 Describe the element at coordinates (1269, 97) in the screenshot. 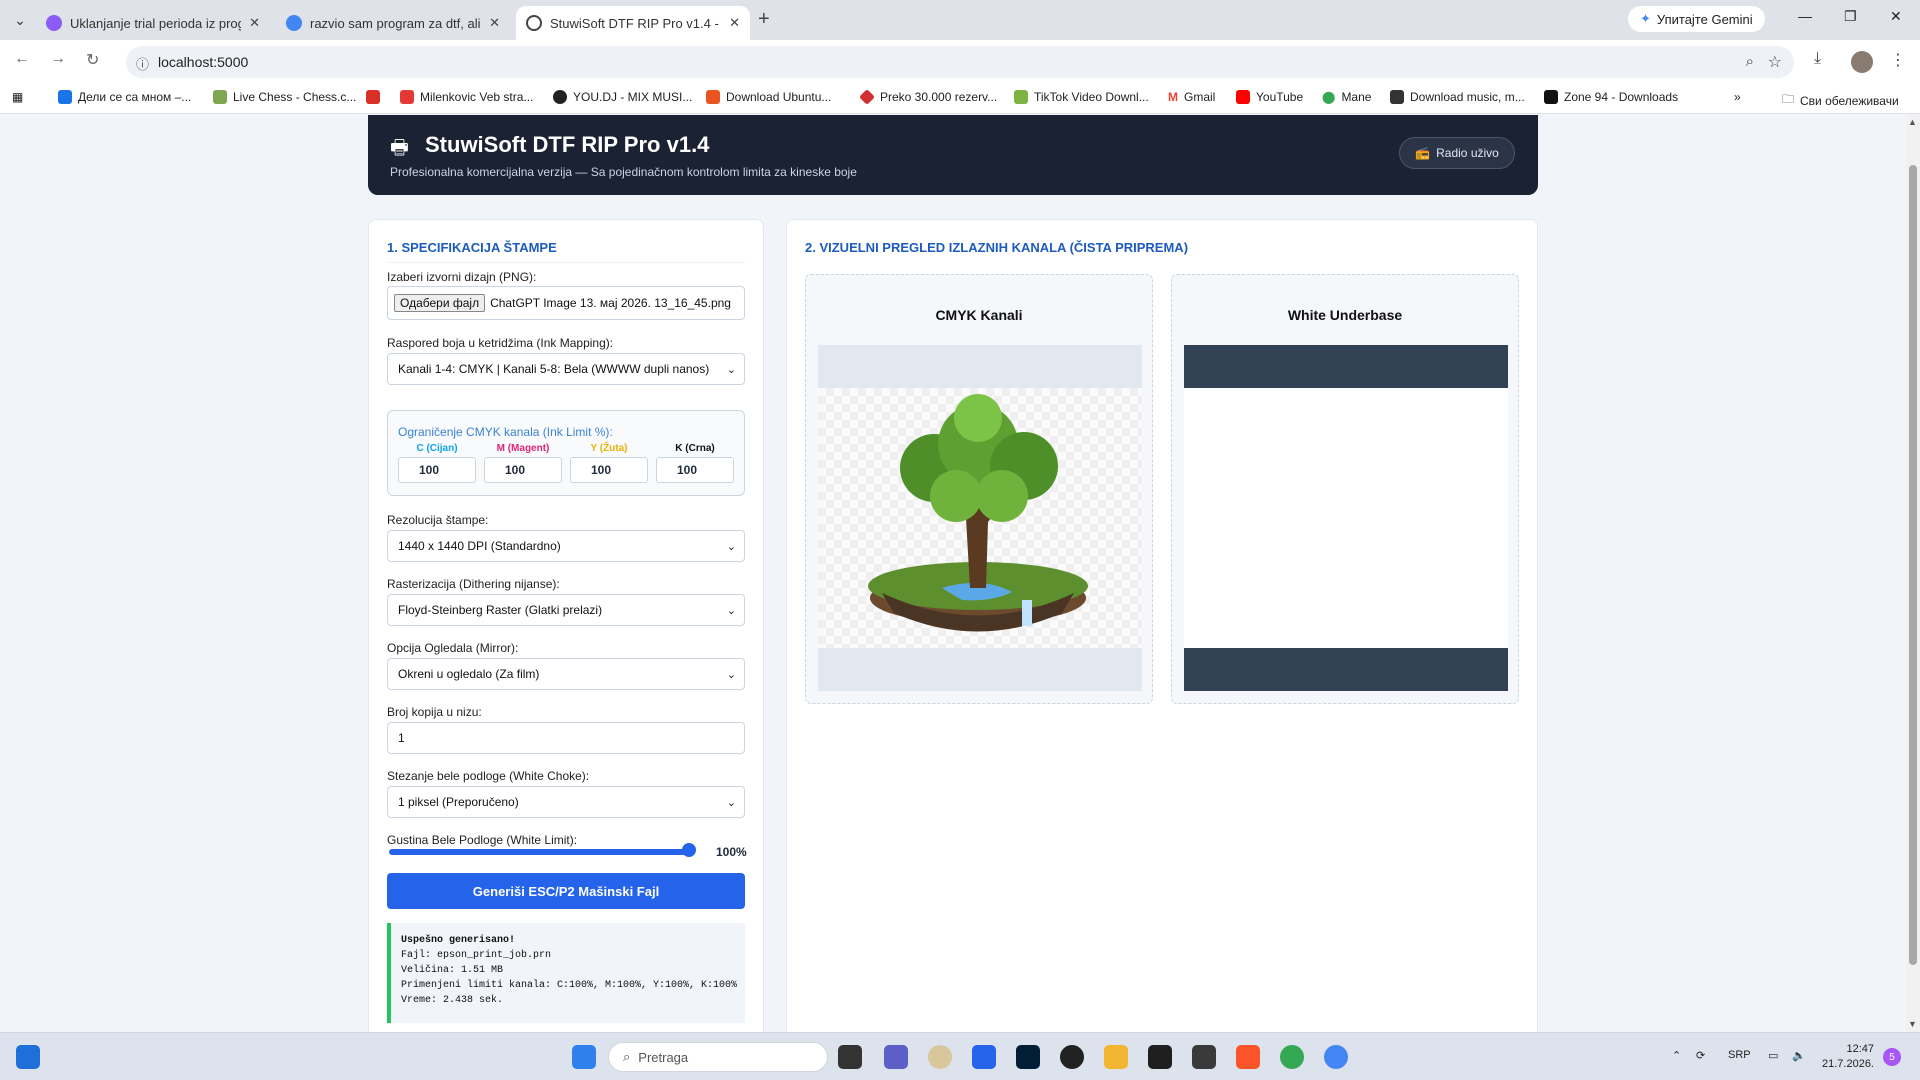

I see `bookmark-item: YouTube` at that location.